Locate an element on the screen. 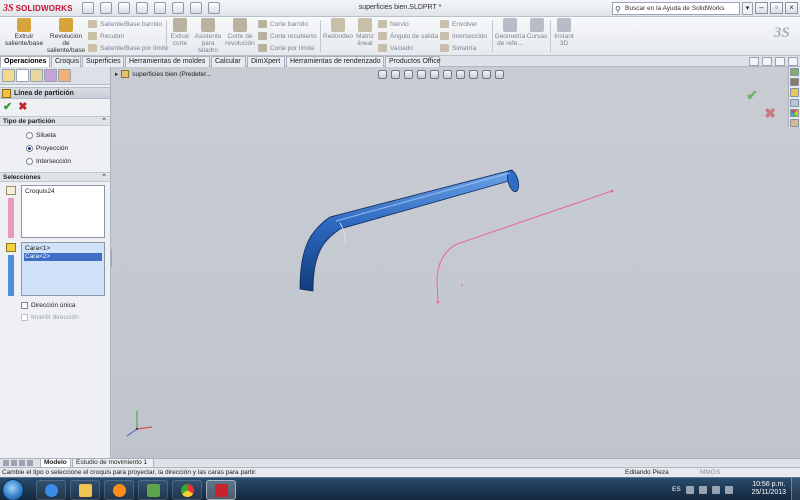 This screenshot has height=500, width=800. option-interseccion: Intersección is located at coordinates (55, 161).